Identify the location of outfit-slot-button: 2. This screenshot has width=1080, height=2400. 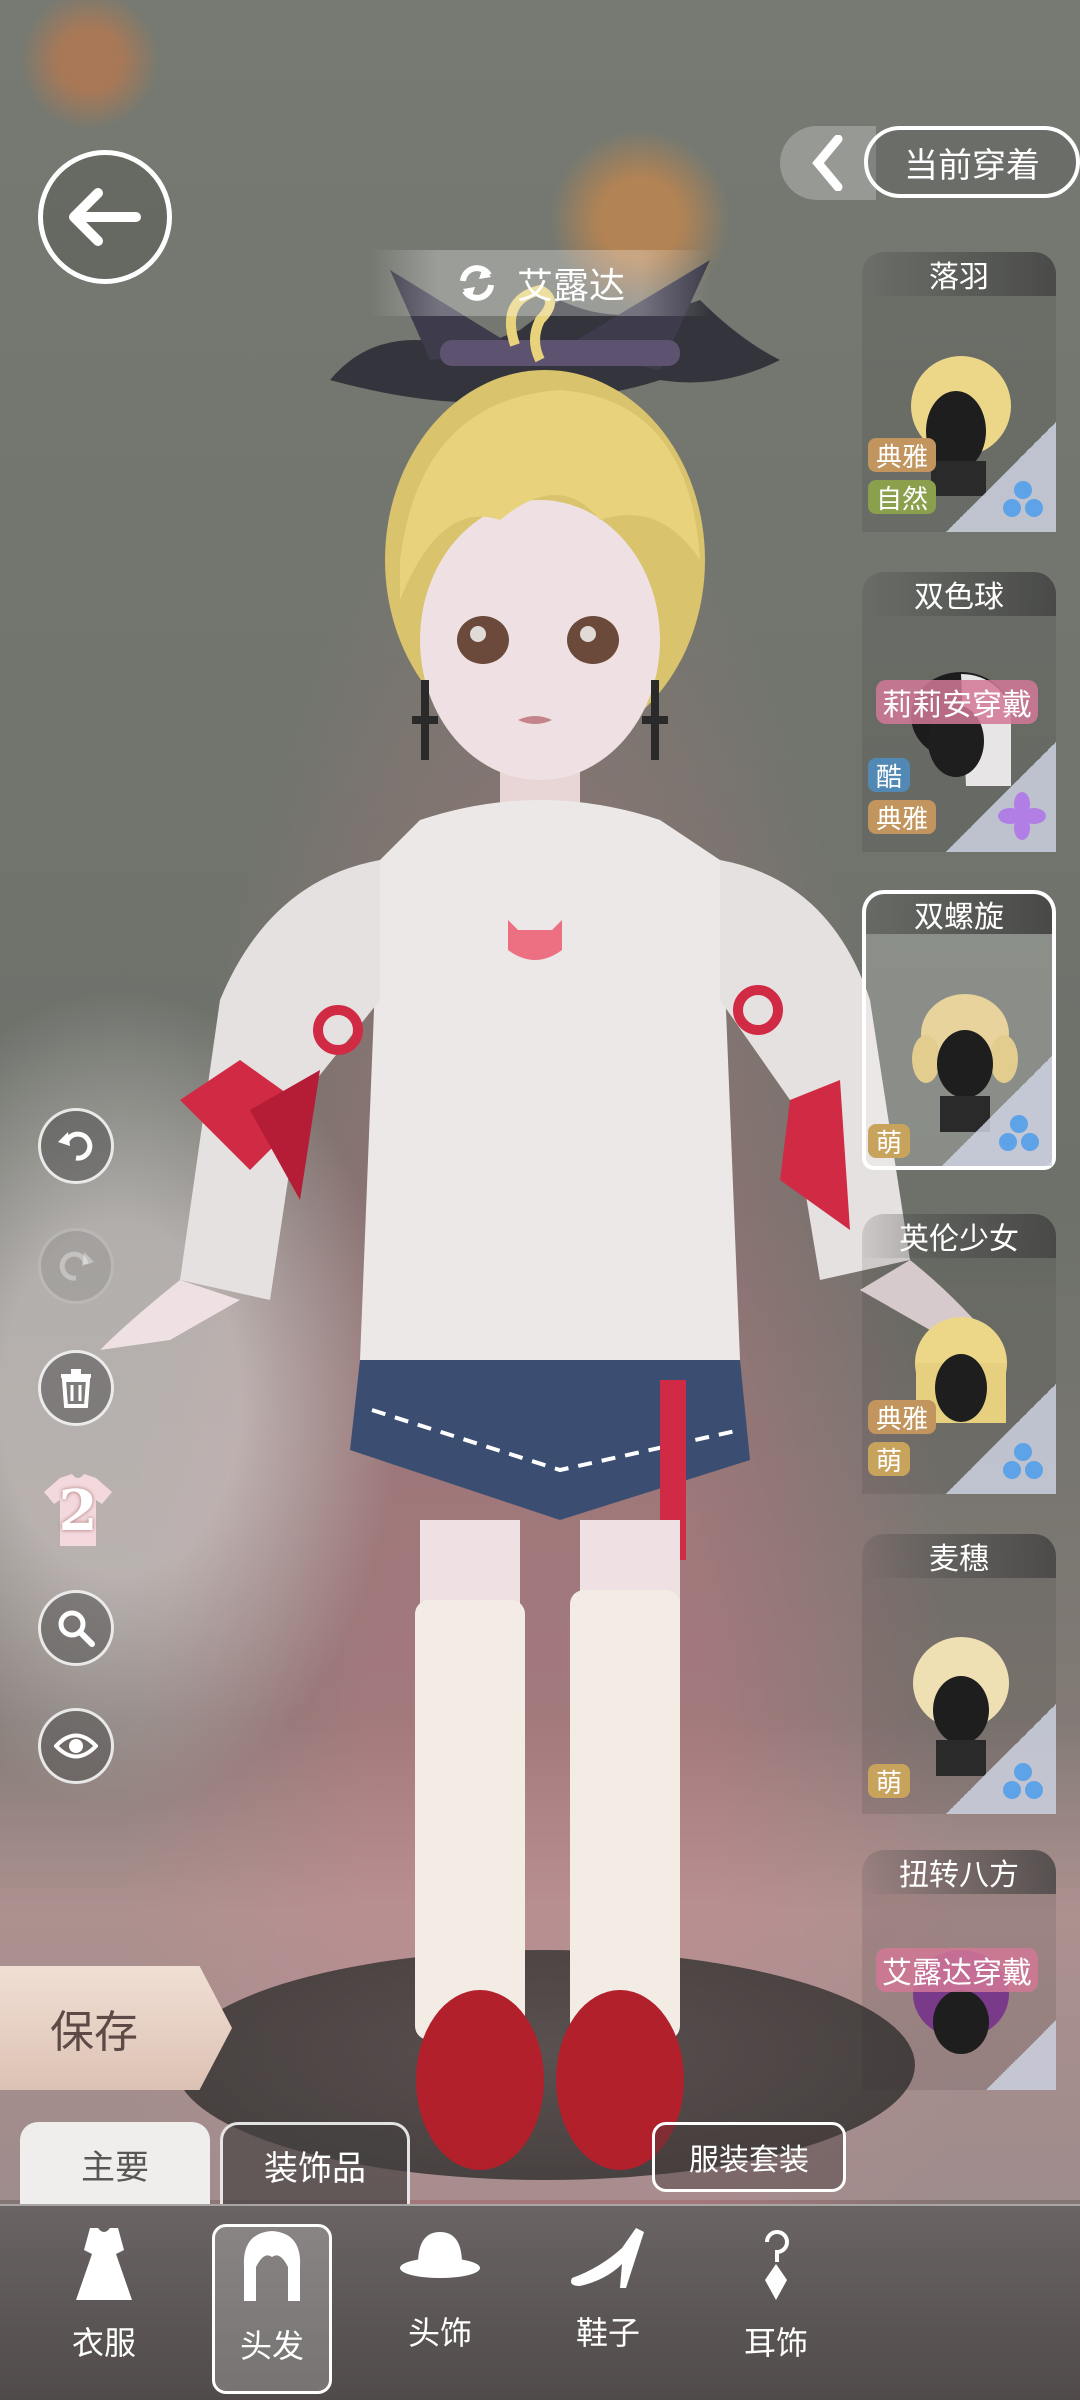
(78, 1510).